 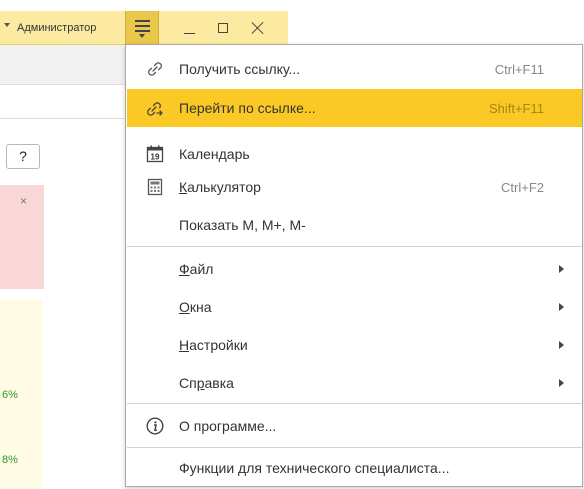 I want to click on calendar-icon: 19, so click(x=155, y=154).